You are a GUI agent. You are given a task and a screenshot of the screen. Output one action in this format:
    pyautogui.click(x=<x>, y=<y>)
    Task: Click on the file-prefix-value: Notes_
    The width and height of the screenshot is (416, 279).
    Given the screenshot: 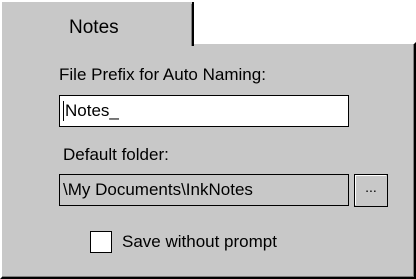 What is the action you would take?
    pyautogui.click(x=92, y=110)
    